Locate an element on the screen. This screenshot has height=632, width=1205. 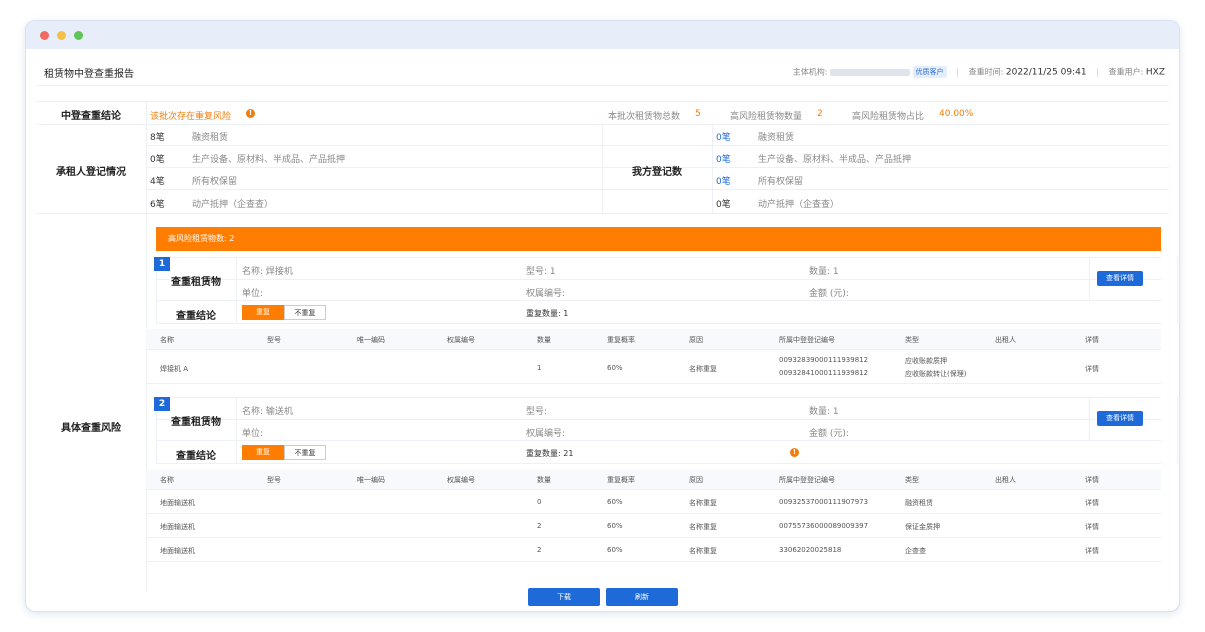
download-button: 下载 is located at coordinates (564, 597).